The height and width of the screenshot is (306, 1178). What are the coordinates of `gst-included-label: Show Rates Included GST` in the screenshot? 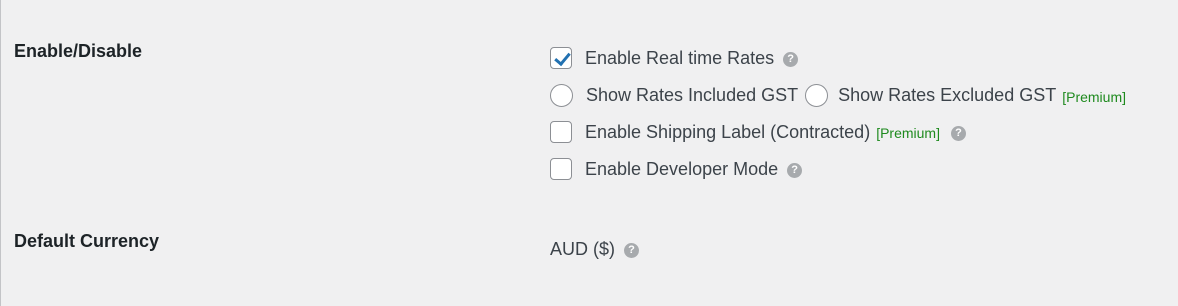 It's located at (692, 95).